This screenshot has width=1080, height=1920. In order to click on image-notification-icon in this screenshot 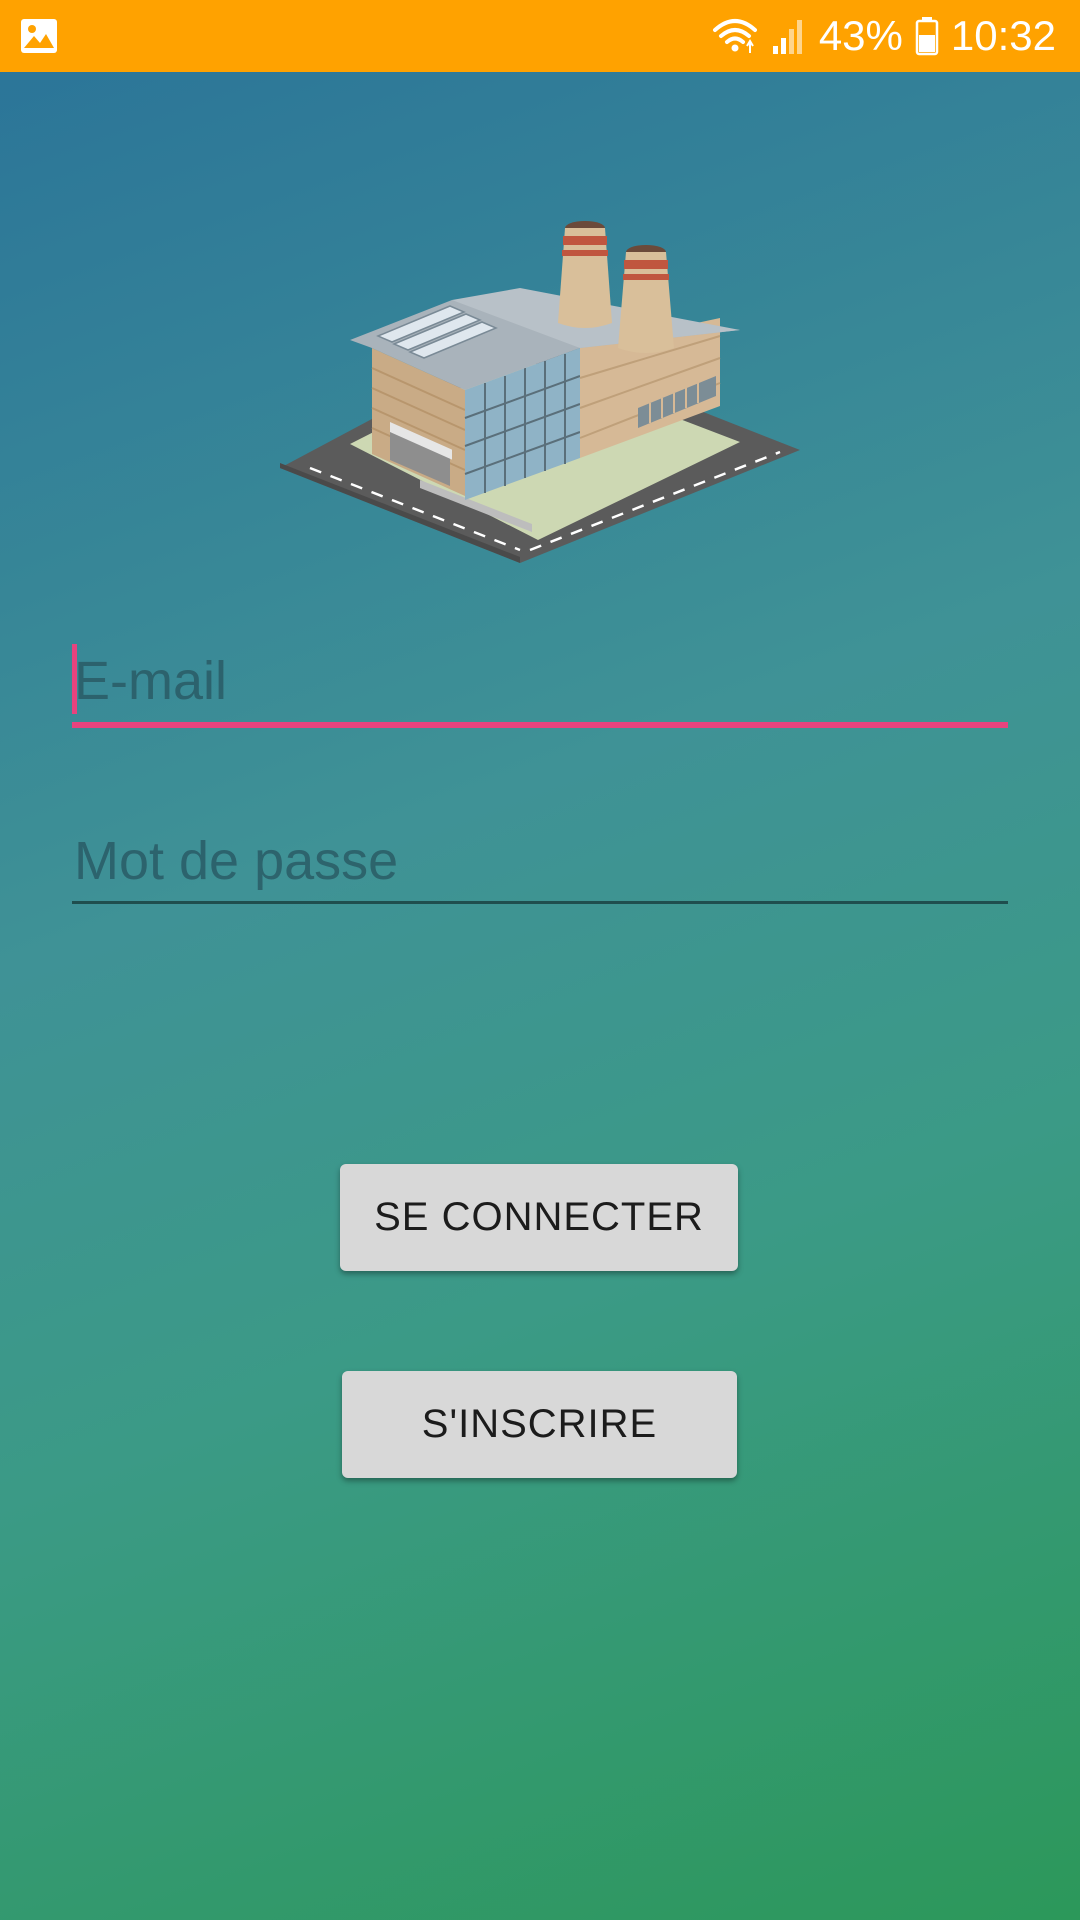, I will do `click(39, 36)`.